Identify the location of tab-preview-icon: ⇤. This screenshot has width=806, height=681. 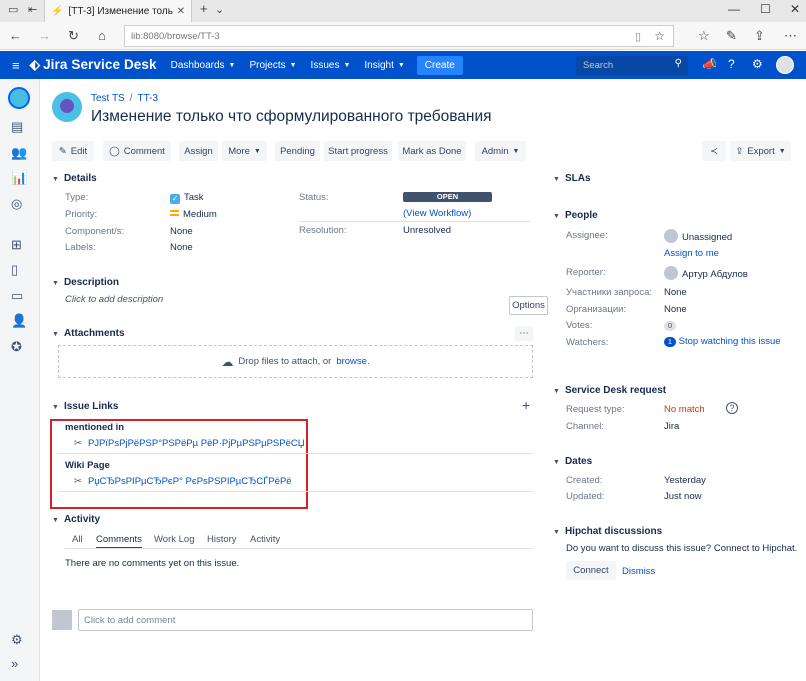
(32, 9).